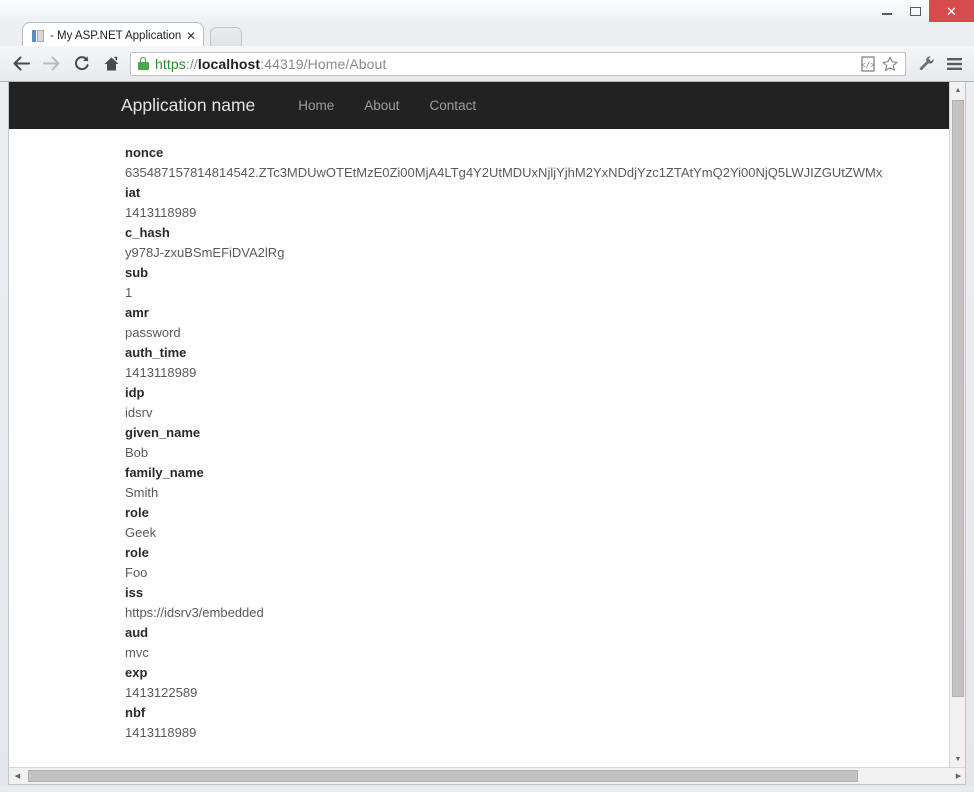 Image resolution: width=974 pixels, height=792 pixels. I want to click on tab-close-icon: ✕, so click(191, 36).